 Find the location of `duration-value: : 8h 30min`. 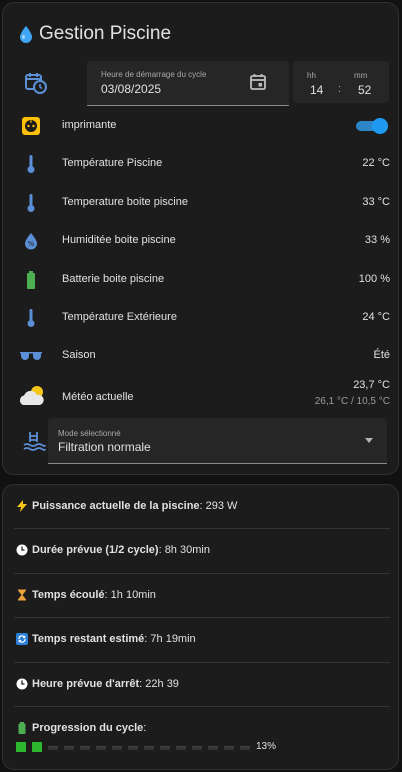

duration-value: : 8h 30min is located at coordinates (184, 550).